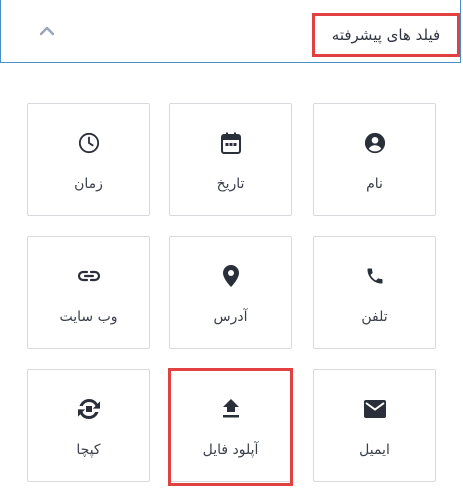  What do you see at coordinates (88, 276) in the screenshot?
I see `link-icon` at bounding box center [88, 276].